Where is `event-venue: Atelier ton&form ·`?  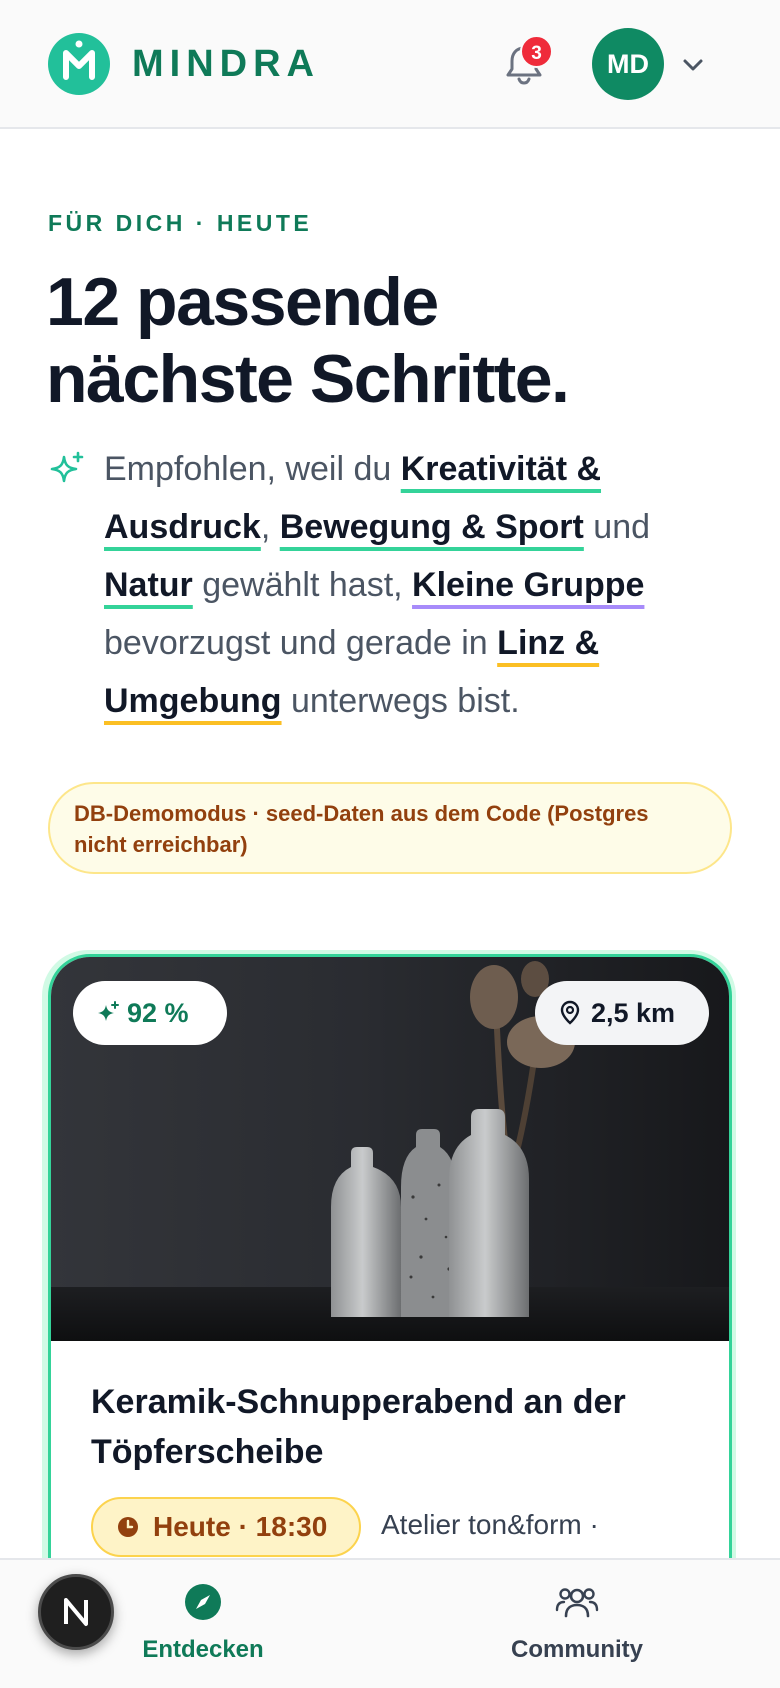
event-venue: Atelier ton&form · is located at coordinates (490, 1524).